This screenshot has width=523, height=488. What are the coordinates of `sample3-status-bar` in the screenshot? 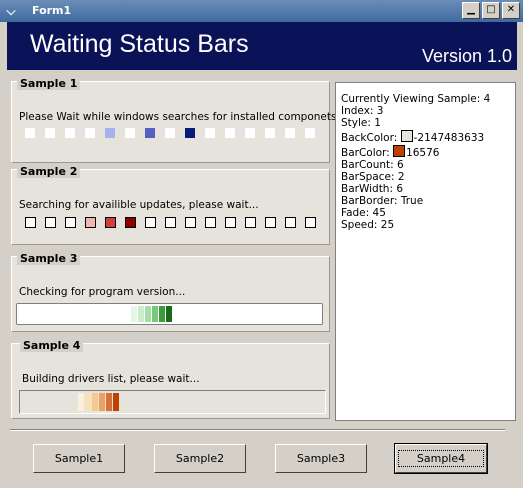 It's located at (169, 314).